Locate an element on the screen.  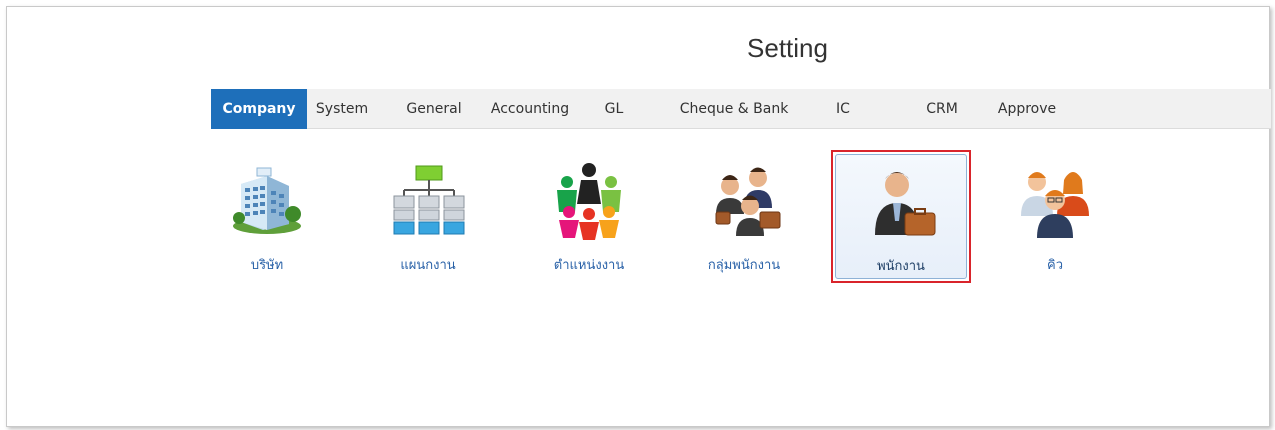
tile-queue: คิว is located at coordinates (1055, 215).